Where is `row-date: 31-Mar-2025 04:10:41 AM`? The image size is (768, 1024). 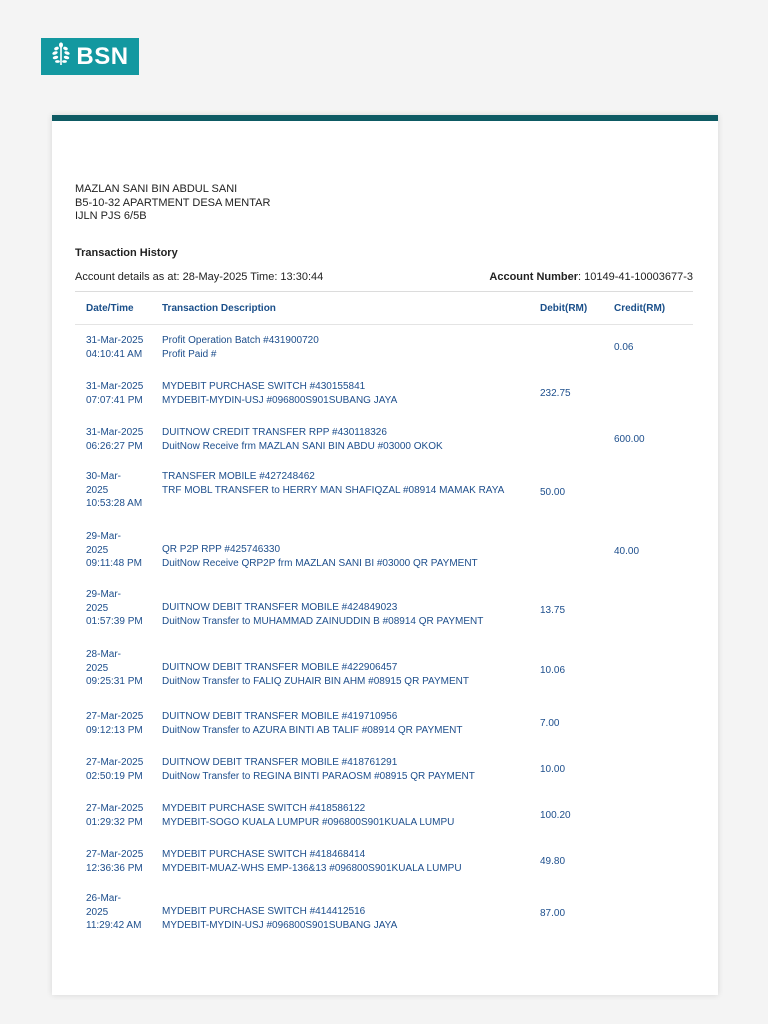 row-date: 31-Mar-2025 04:10:41 AM is located at coordinates (115, 347).